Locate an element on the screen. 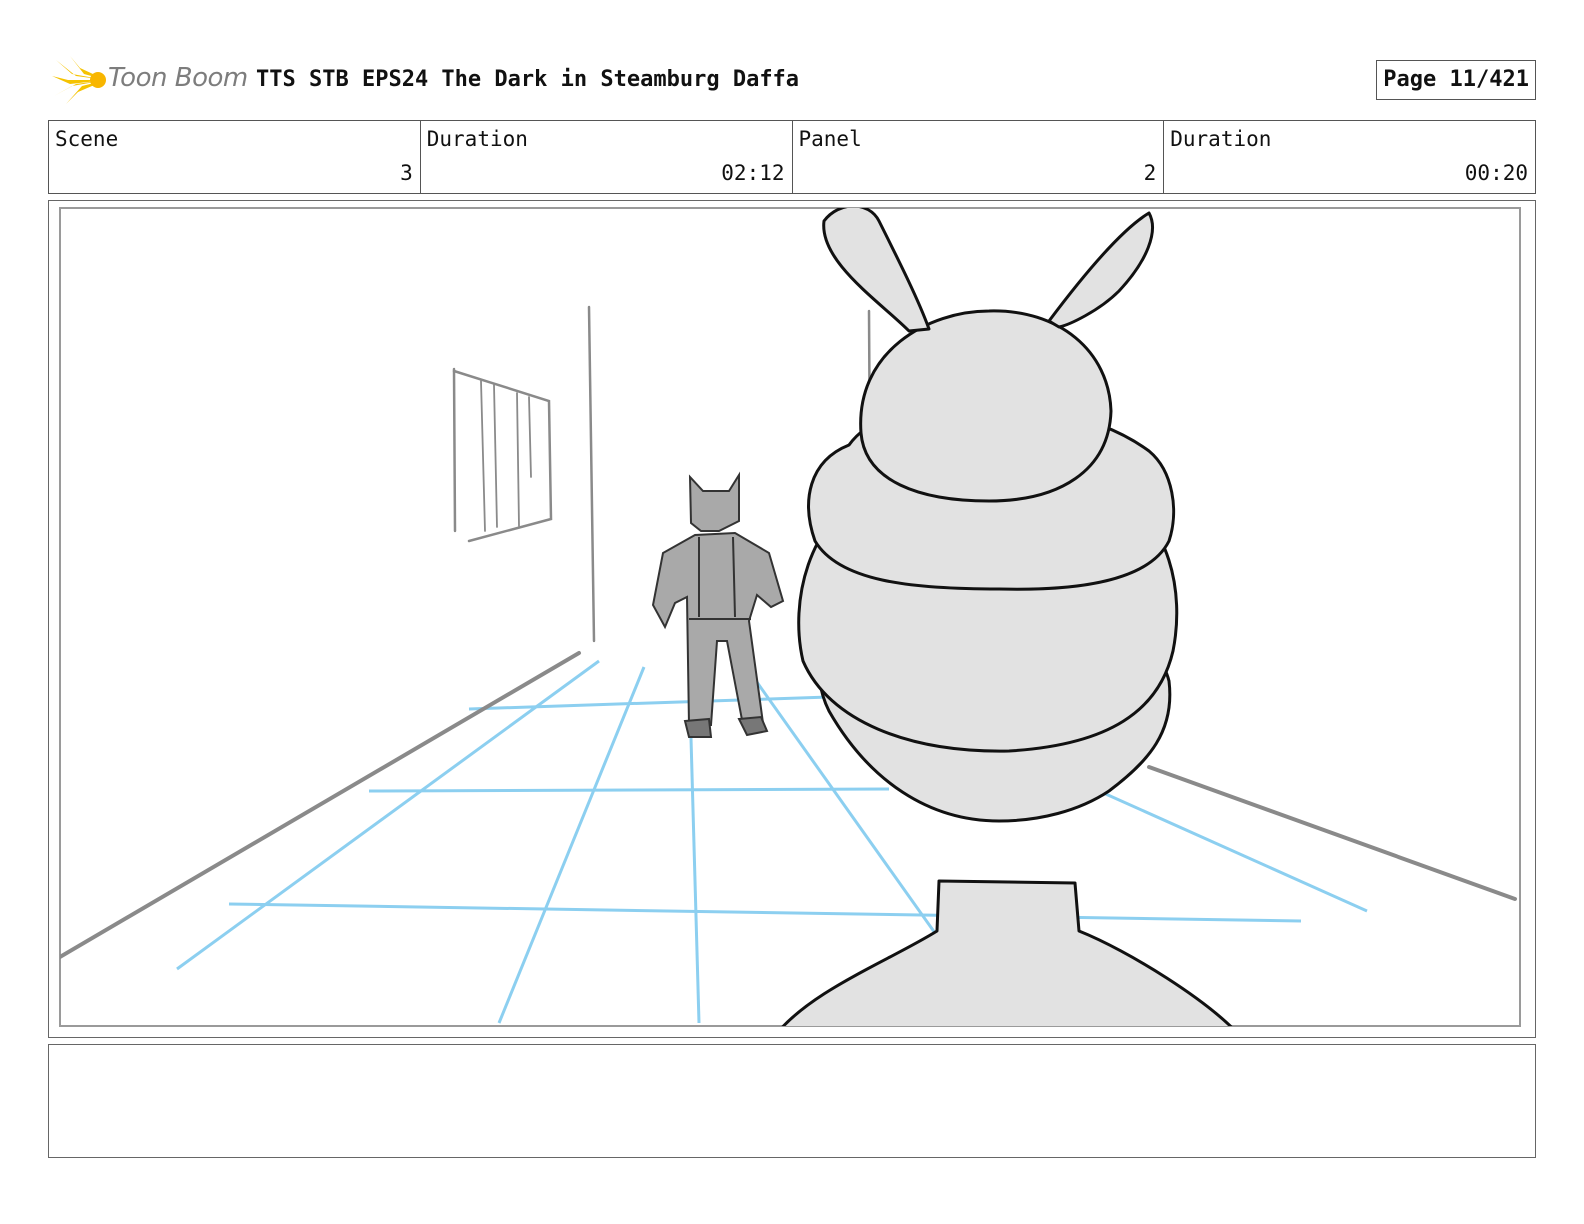 This screenshot has height=1224, width=1584. scene-label: Scene is located at coordinates (87, 139).